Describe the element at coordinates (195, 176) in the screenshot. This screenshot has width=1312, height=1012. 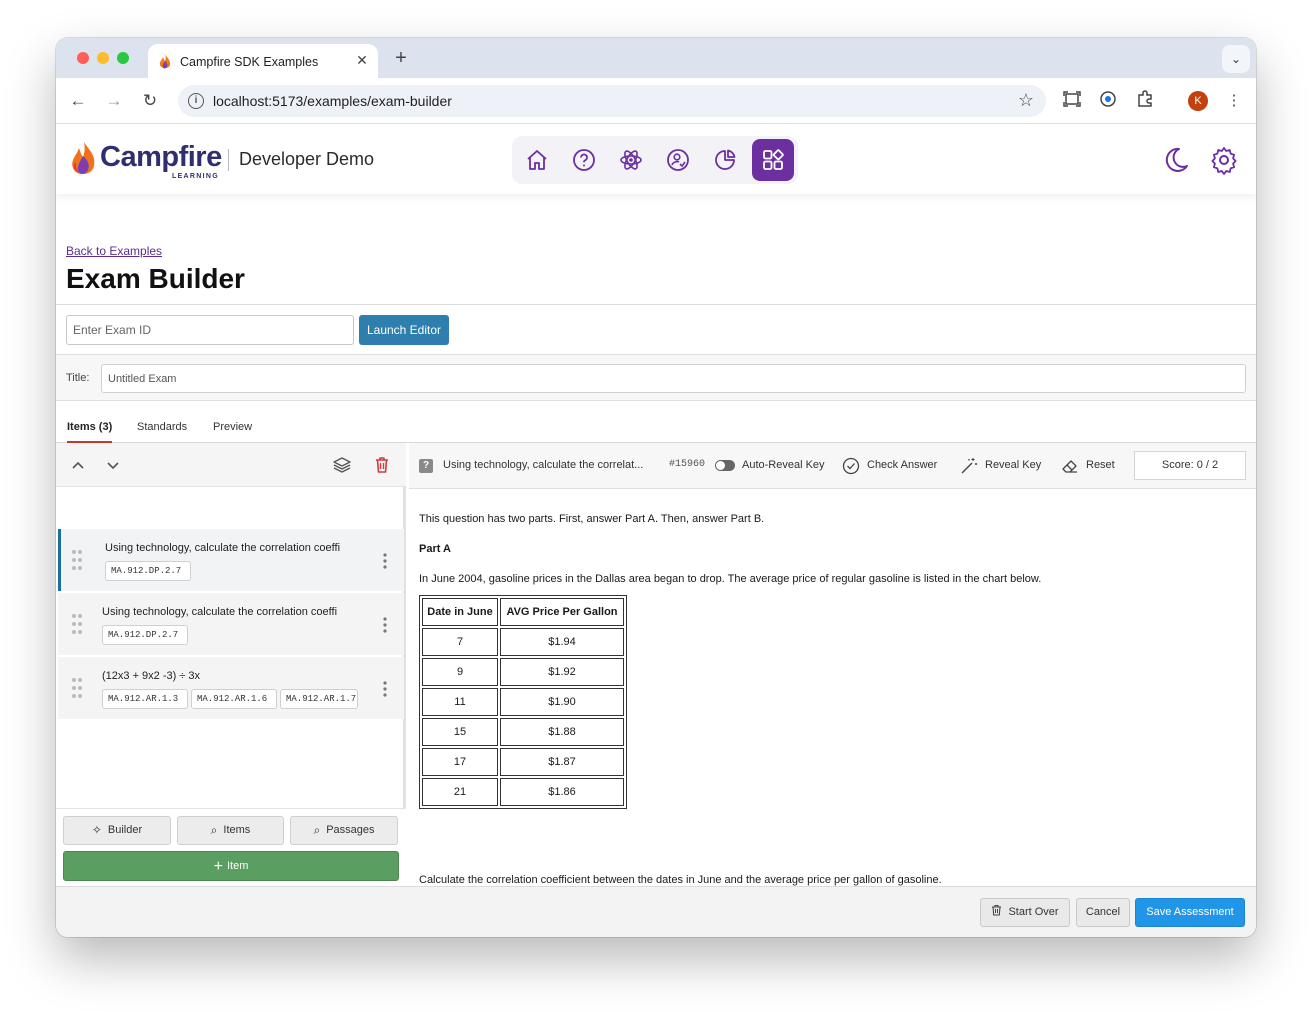
I see `campfire-logo-subtext: LEARNING` at that location.